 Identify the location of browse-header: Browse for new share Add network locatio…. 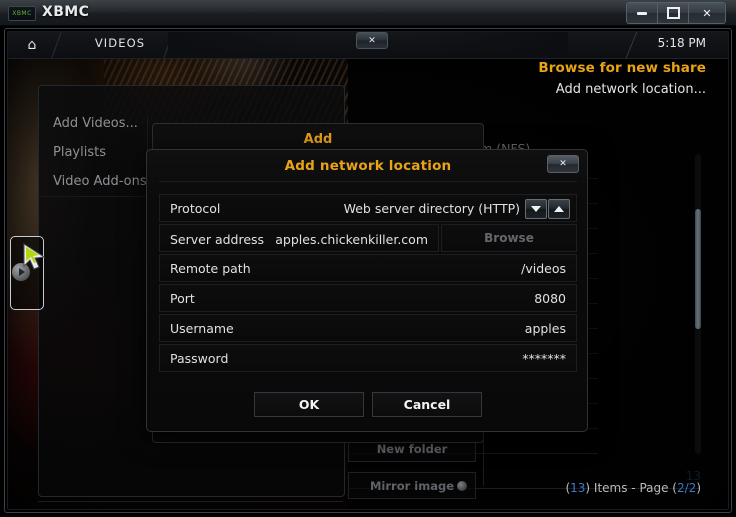
(622, 78).